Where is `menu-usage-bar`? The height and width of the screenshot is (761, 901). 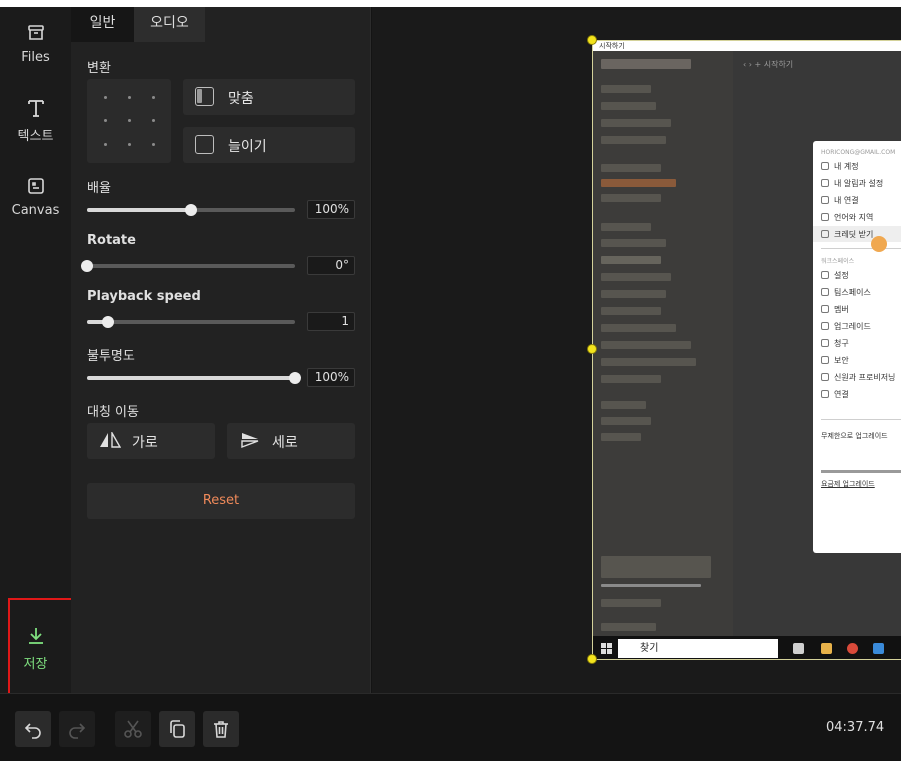
menu-usage-bar is located at coordinates (861, 471).